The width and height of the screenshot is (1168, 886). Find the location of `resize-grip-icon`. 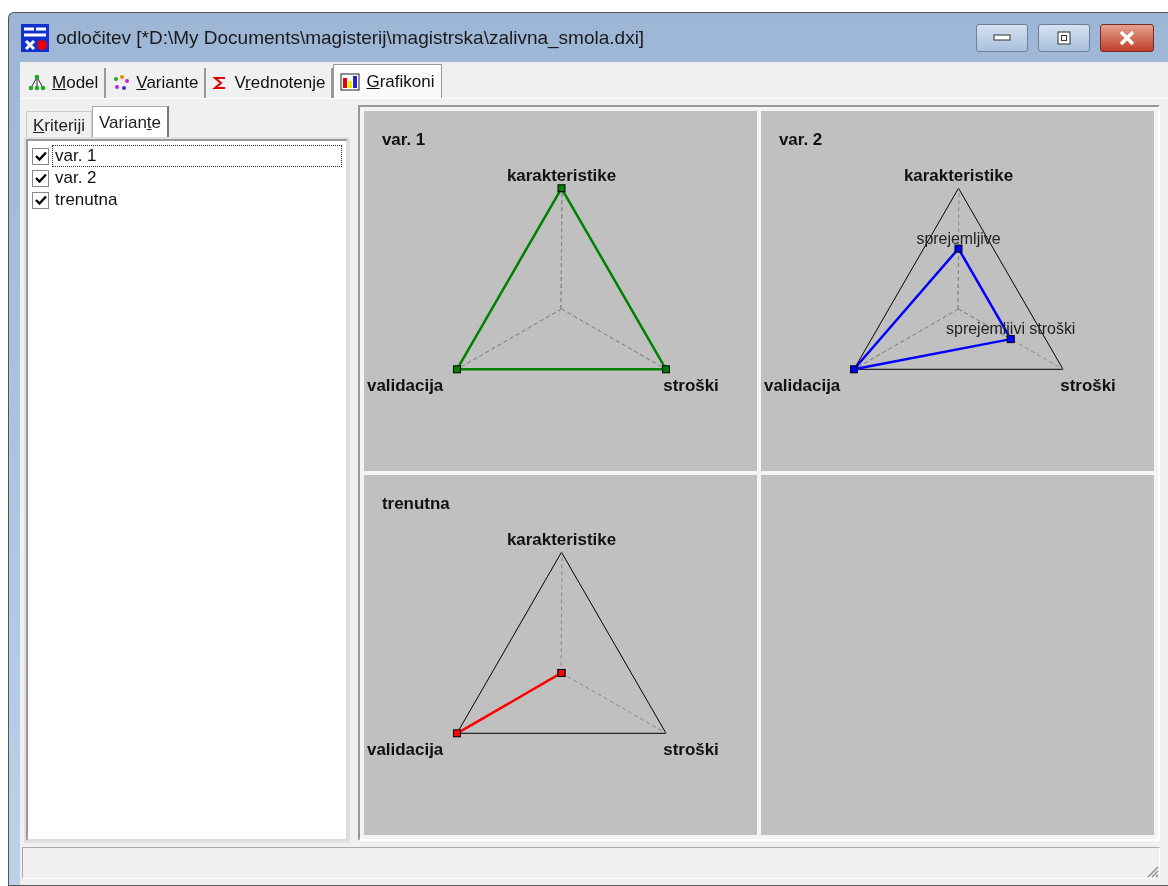

resize-grip-icon is located at coordinates (1152, 871).